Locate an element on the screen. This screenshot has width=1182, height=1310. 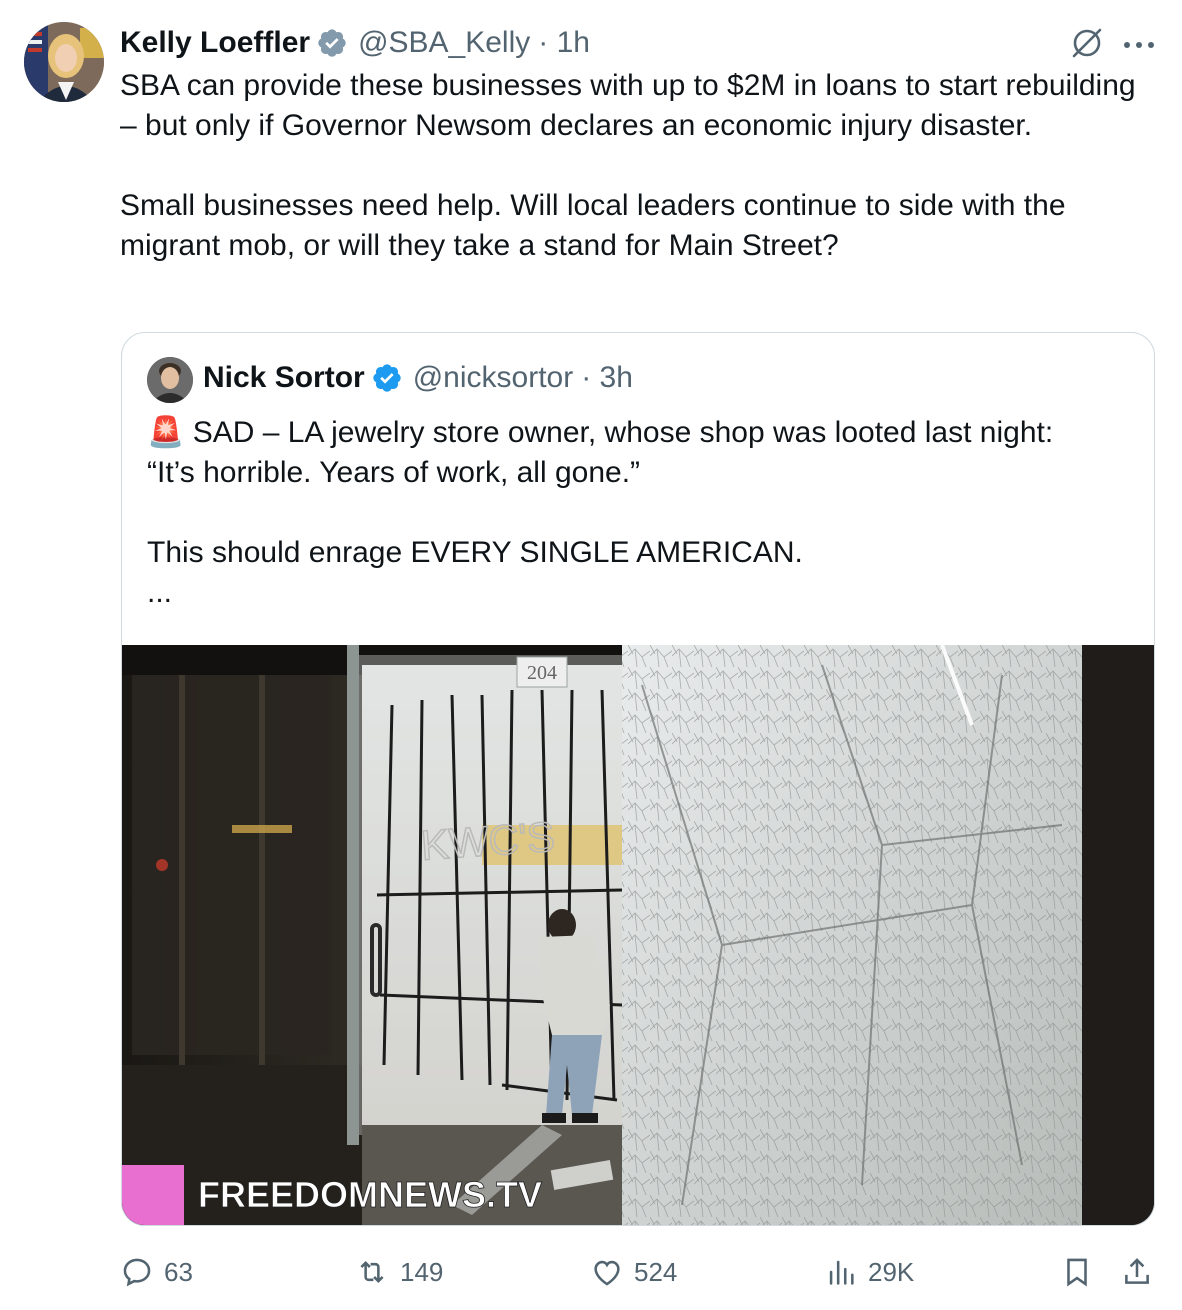
more-icon is located at coordinates (1139, 46).